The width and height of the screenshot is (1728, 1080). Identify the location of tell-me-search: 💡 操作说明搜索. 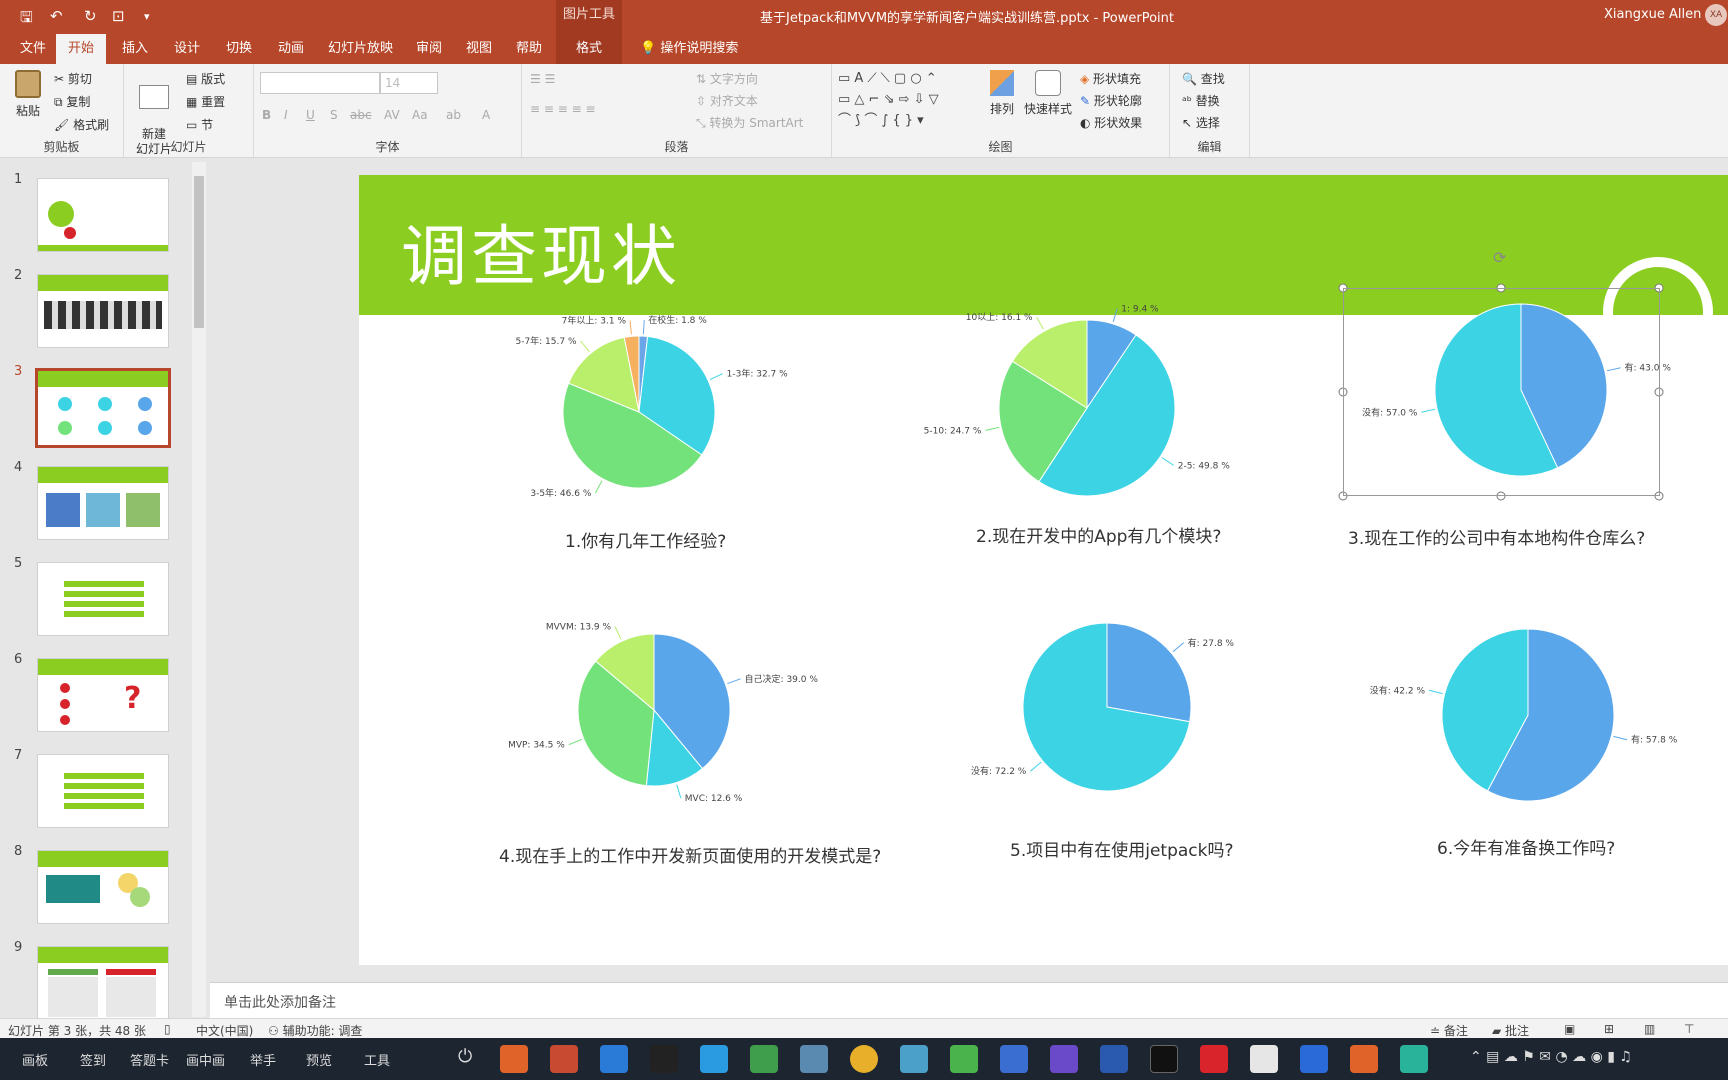
(689, 49).